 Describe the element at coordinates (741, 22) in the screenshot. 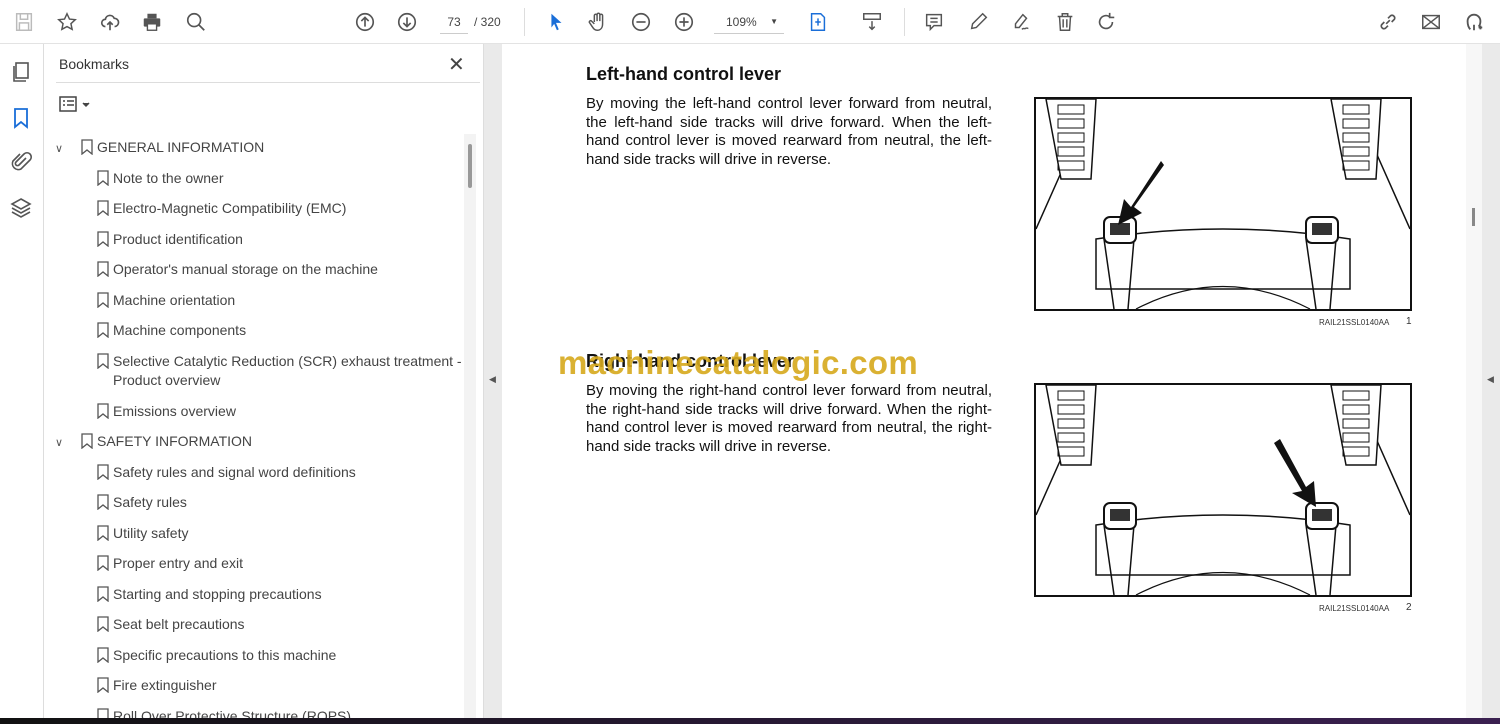

I see `zoom-value: 109%` at that location.